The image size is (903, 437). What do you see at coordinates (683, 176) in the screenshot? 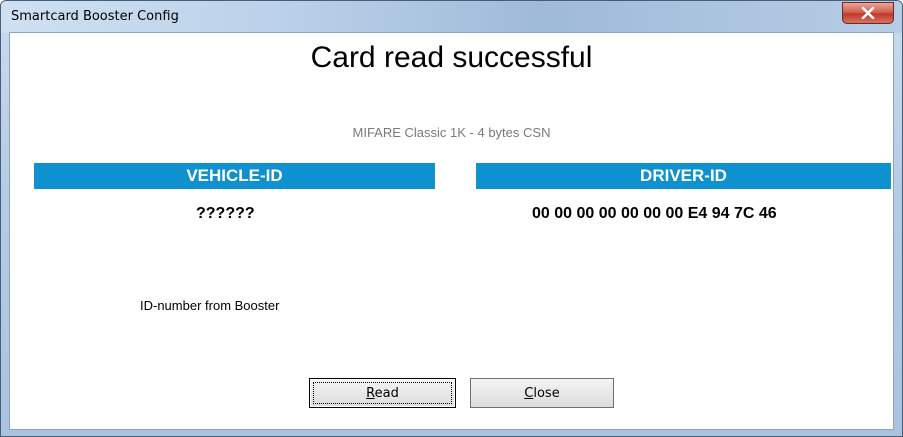
I see `driver-id-header: DRIVER-ID` at bounding box center [683, 176].